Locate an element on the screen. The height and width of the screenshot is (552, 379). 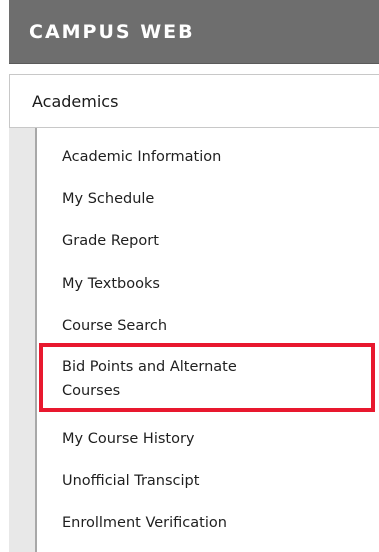
menu-item-enrollment-verification: Enrollment Verification is located at coordinates (212, 523).